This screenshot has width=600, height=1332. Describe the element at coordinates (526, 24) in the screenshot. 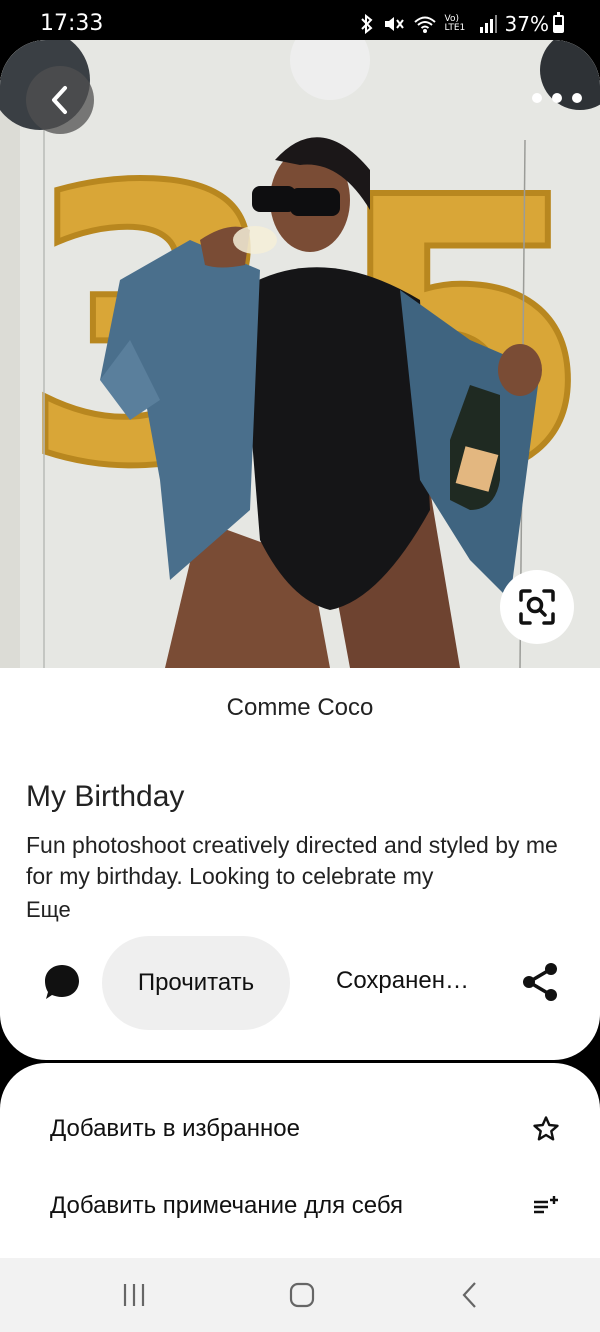

I see `battery-percent: 37%` at that location.